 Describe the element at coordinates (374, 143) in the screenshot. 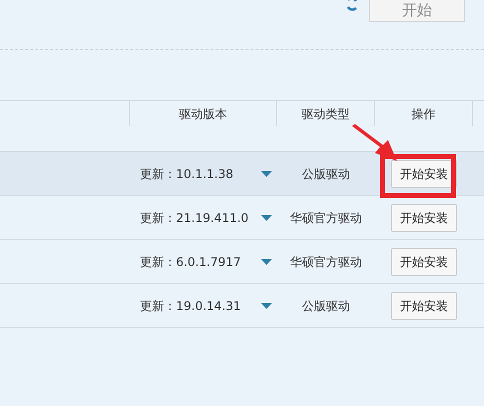

I see `arrow-drawing` at that location.